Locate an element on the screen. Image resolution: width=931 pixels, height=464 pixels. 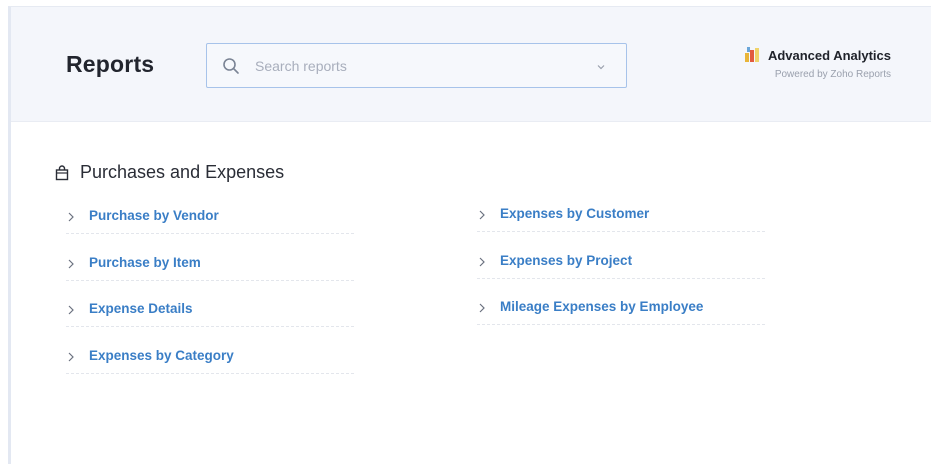
report-link-label: Expense Details is located at coordinates (141, 308).